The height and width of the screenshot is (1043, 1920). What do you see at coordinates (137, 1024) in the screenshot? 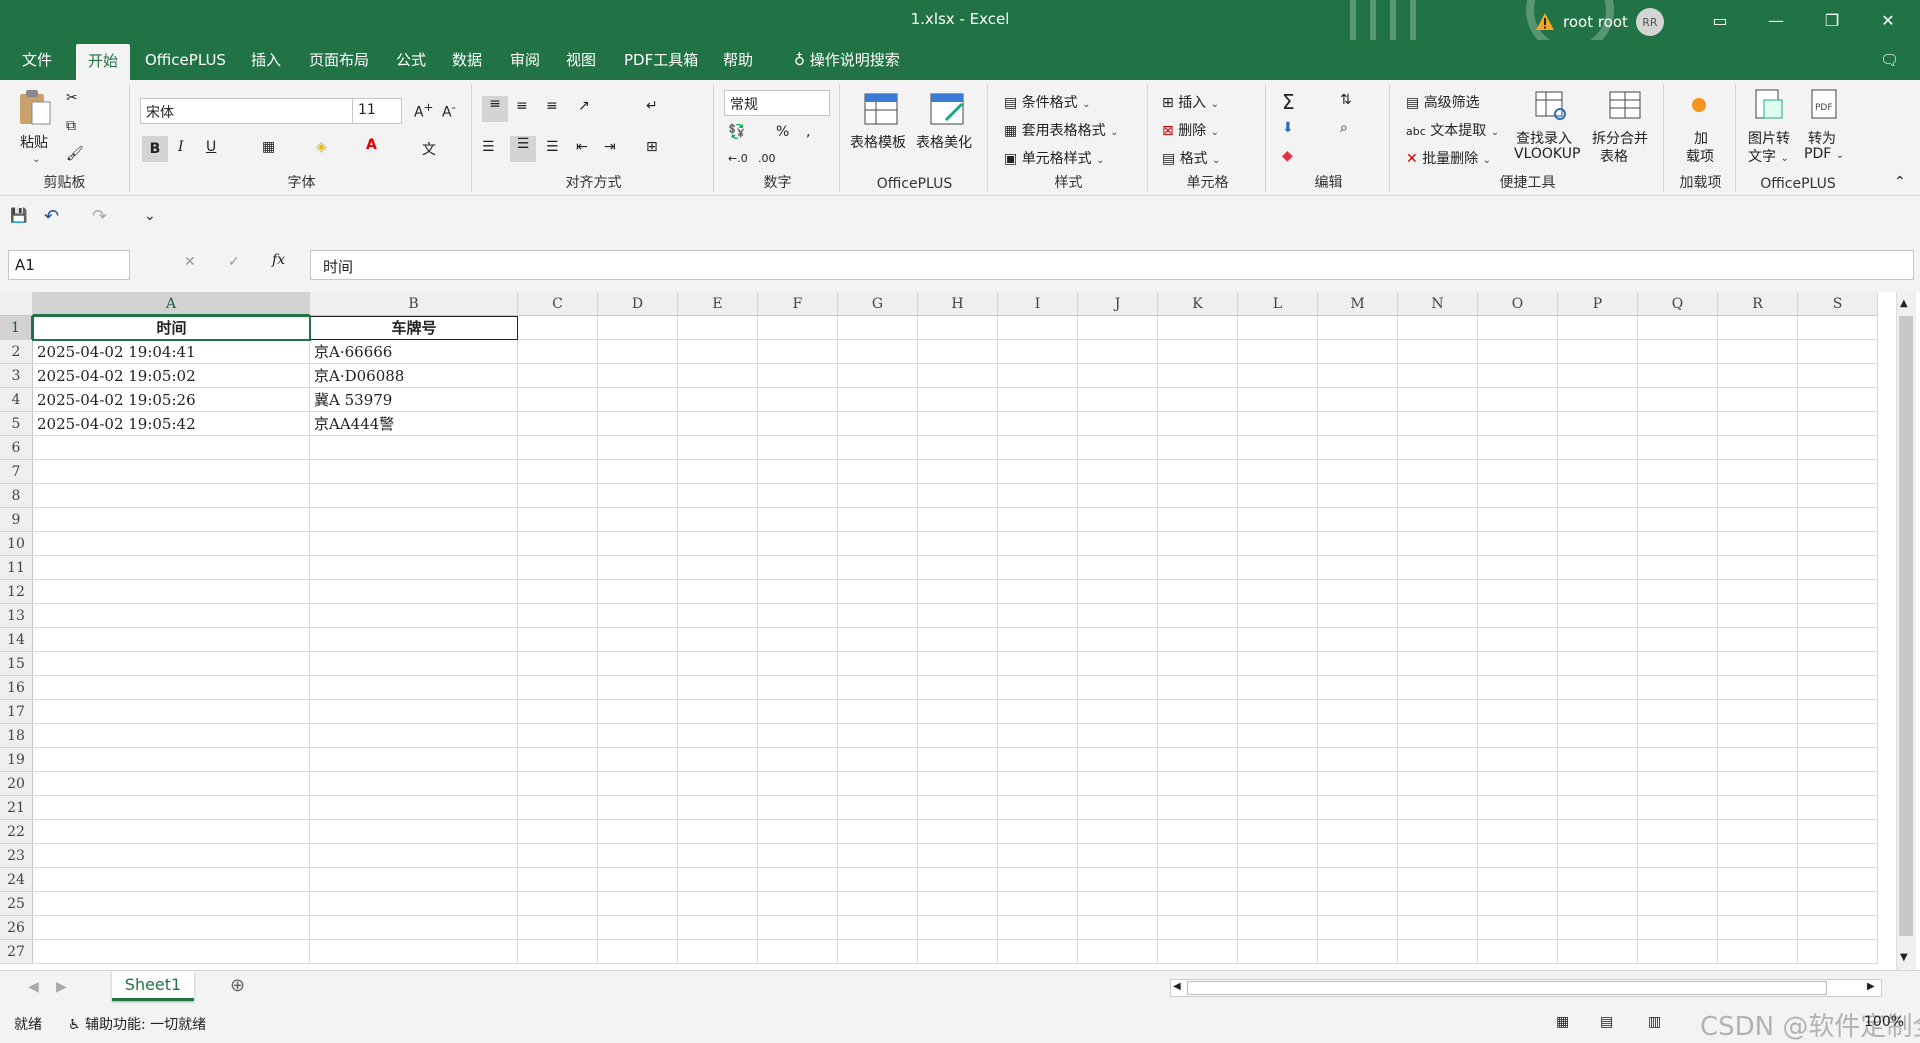
I see `accessibility-status: ♿ 辅助功能: 一切就绪` at bounding box center [137, 1024].